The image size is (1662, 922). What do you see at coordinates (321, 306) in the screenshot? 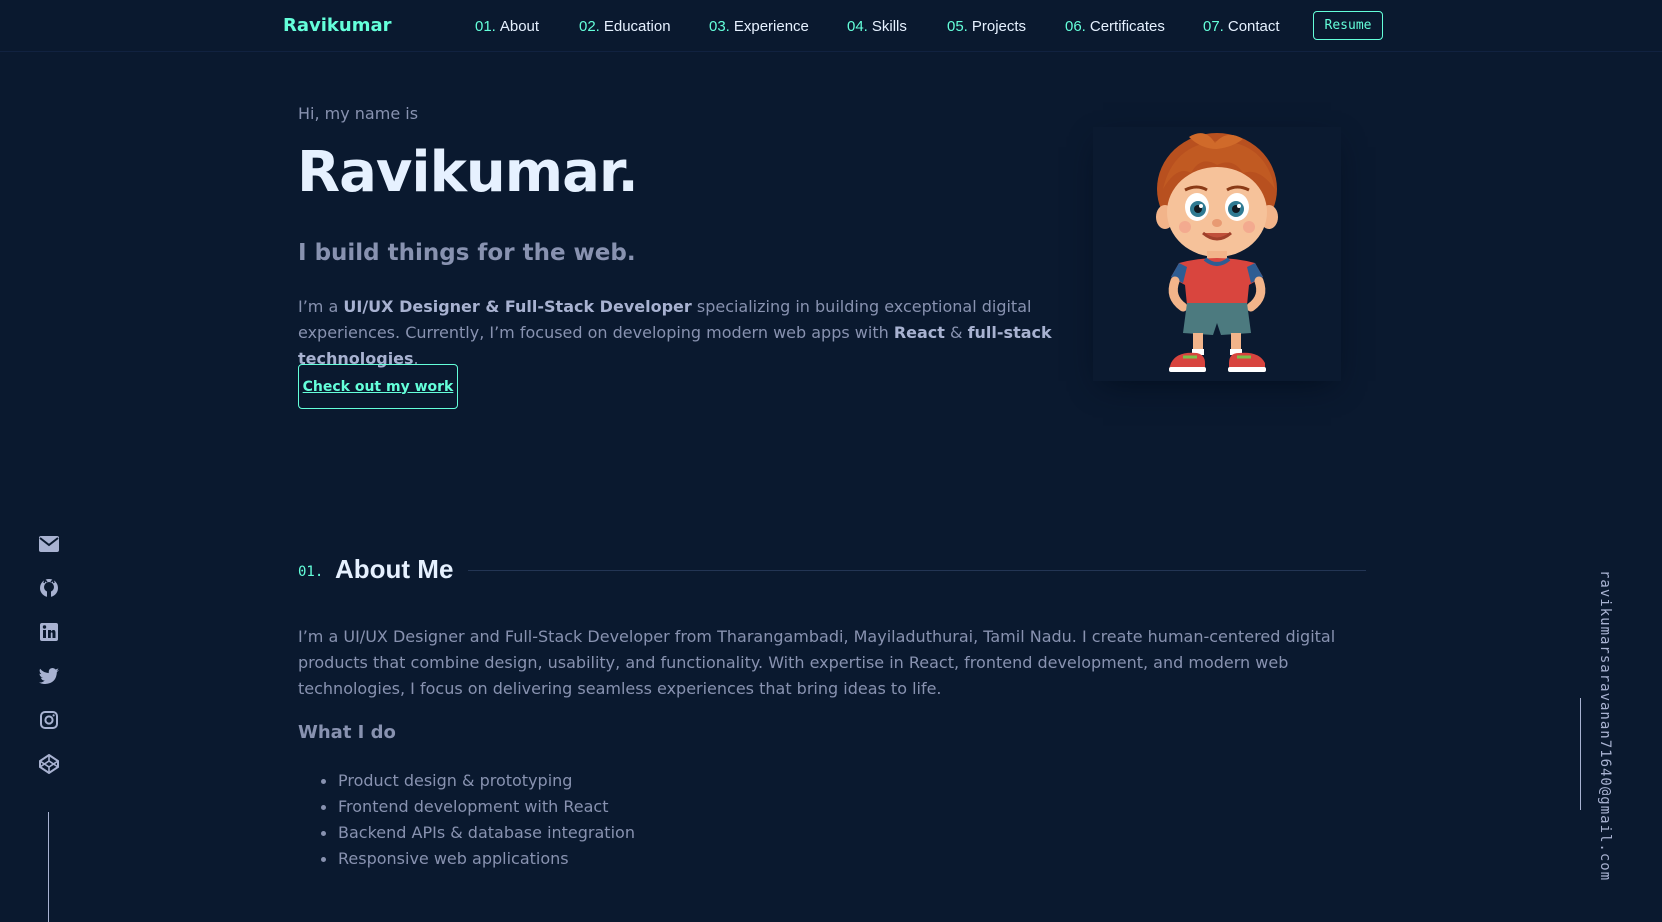
I see `desc-text: I’m a` at bounding box center [321, 306].